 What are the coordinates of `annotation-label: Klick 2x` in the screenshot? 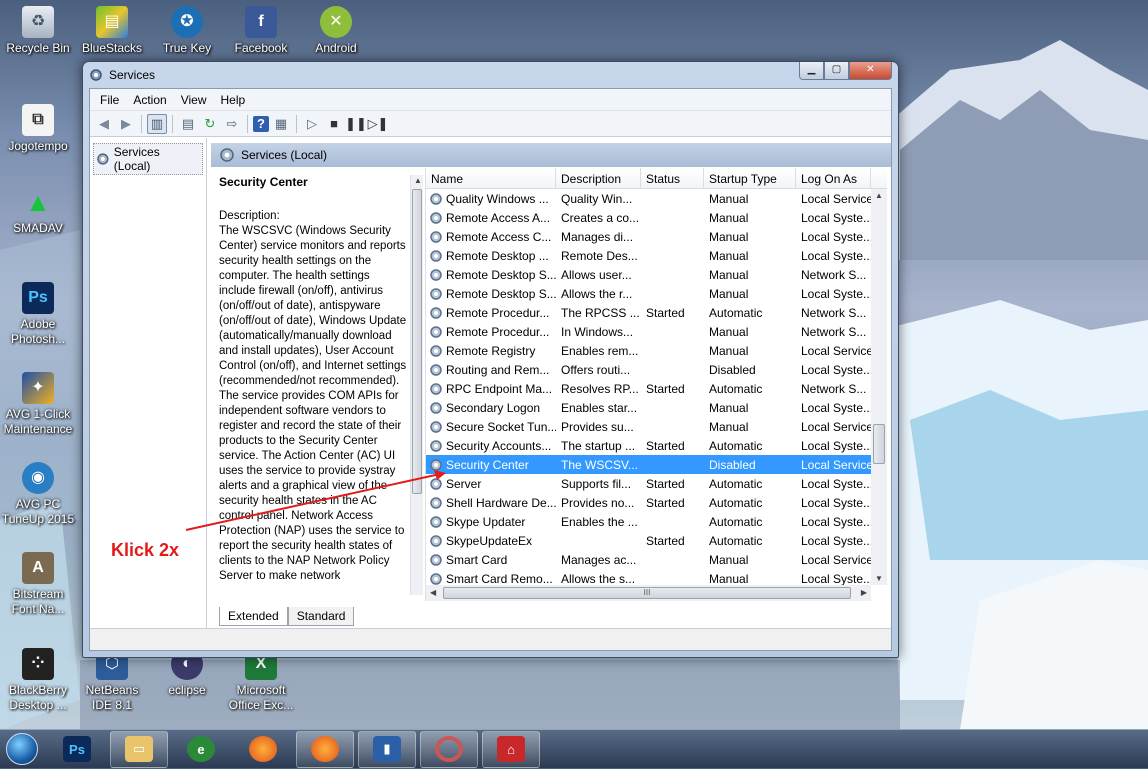 It's located at (145, 550).